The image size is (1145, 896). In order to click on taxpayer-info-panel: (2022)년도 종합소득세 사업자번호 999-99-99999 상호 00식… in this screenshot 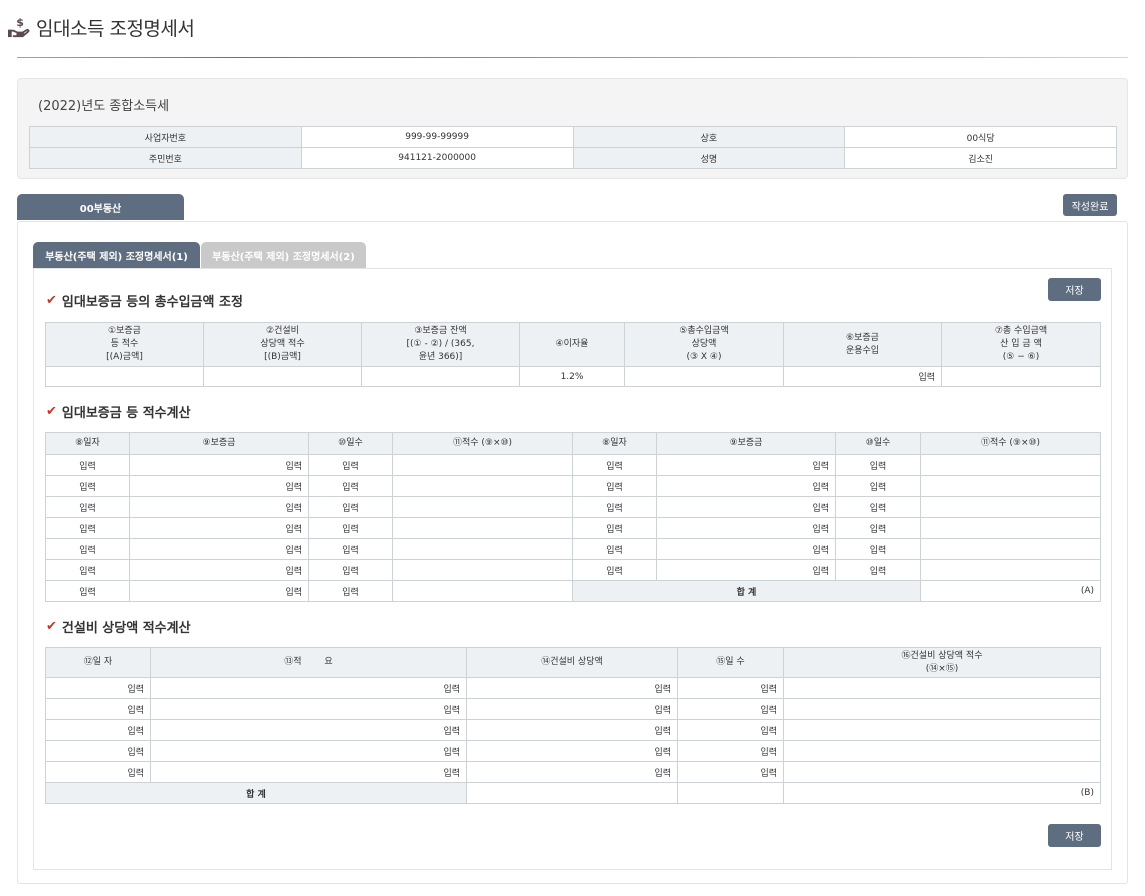, I will do `click(572, 128)`.